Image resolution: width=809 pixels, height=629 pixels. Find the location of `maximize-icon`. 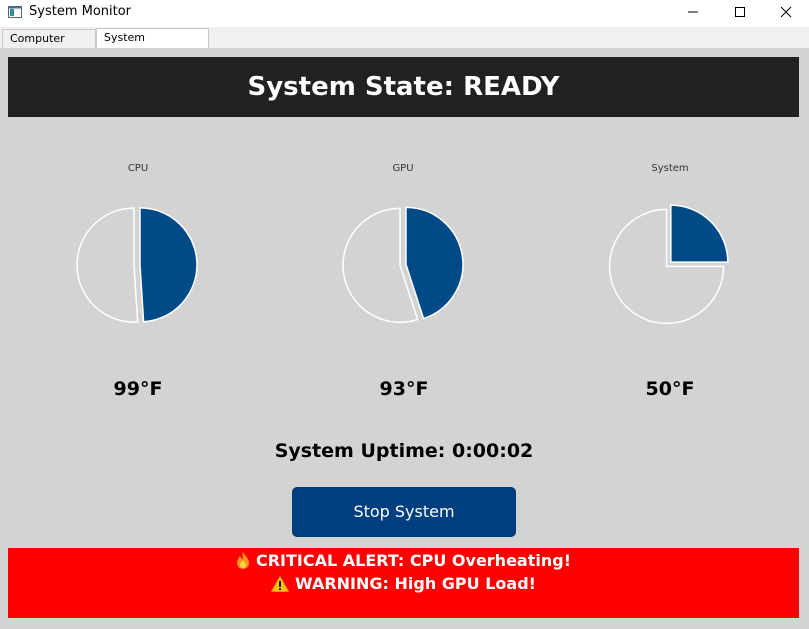

maximize-icon is located at coordinates (740, 12).